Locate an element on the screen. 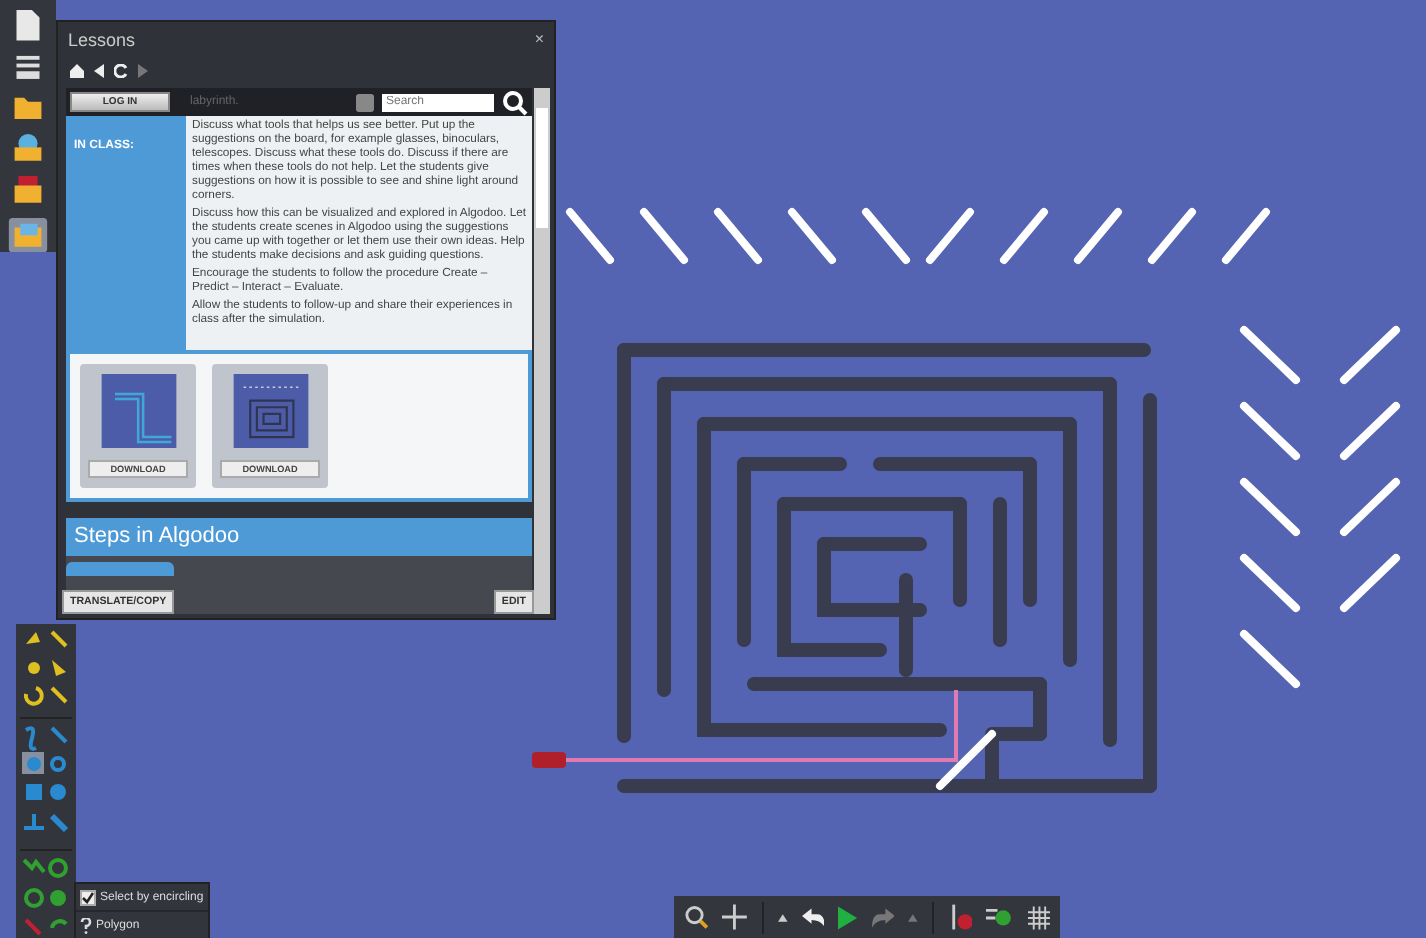 This screenshot has height=938, width=1426. scrollbar is located at coordinates (542, 351).